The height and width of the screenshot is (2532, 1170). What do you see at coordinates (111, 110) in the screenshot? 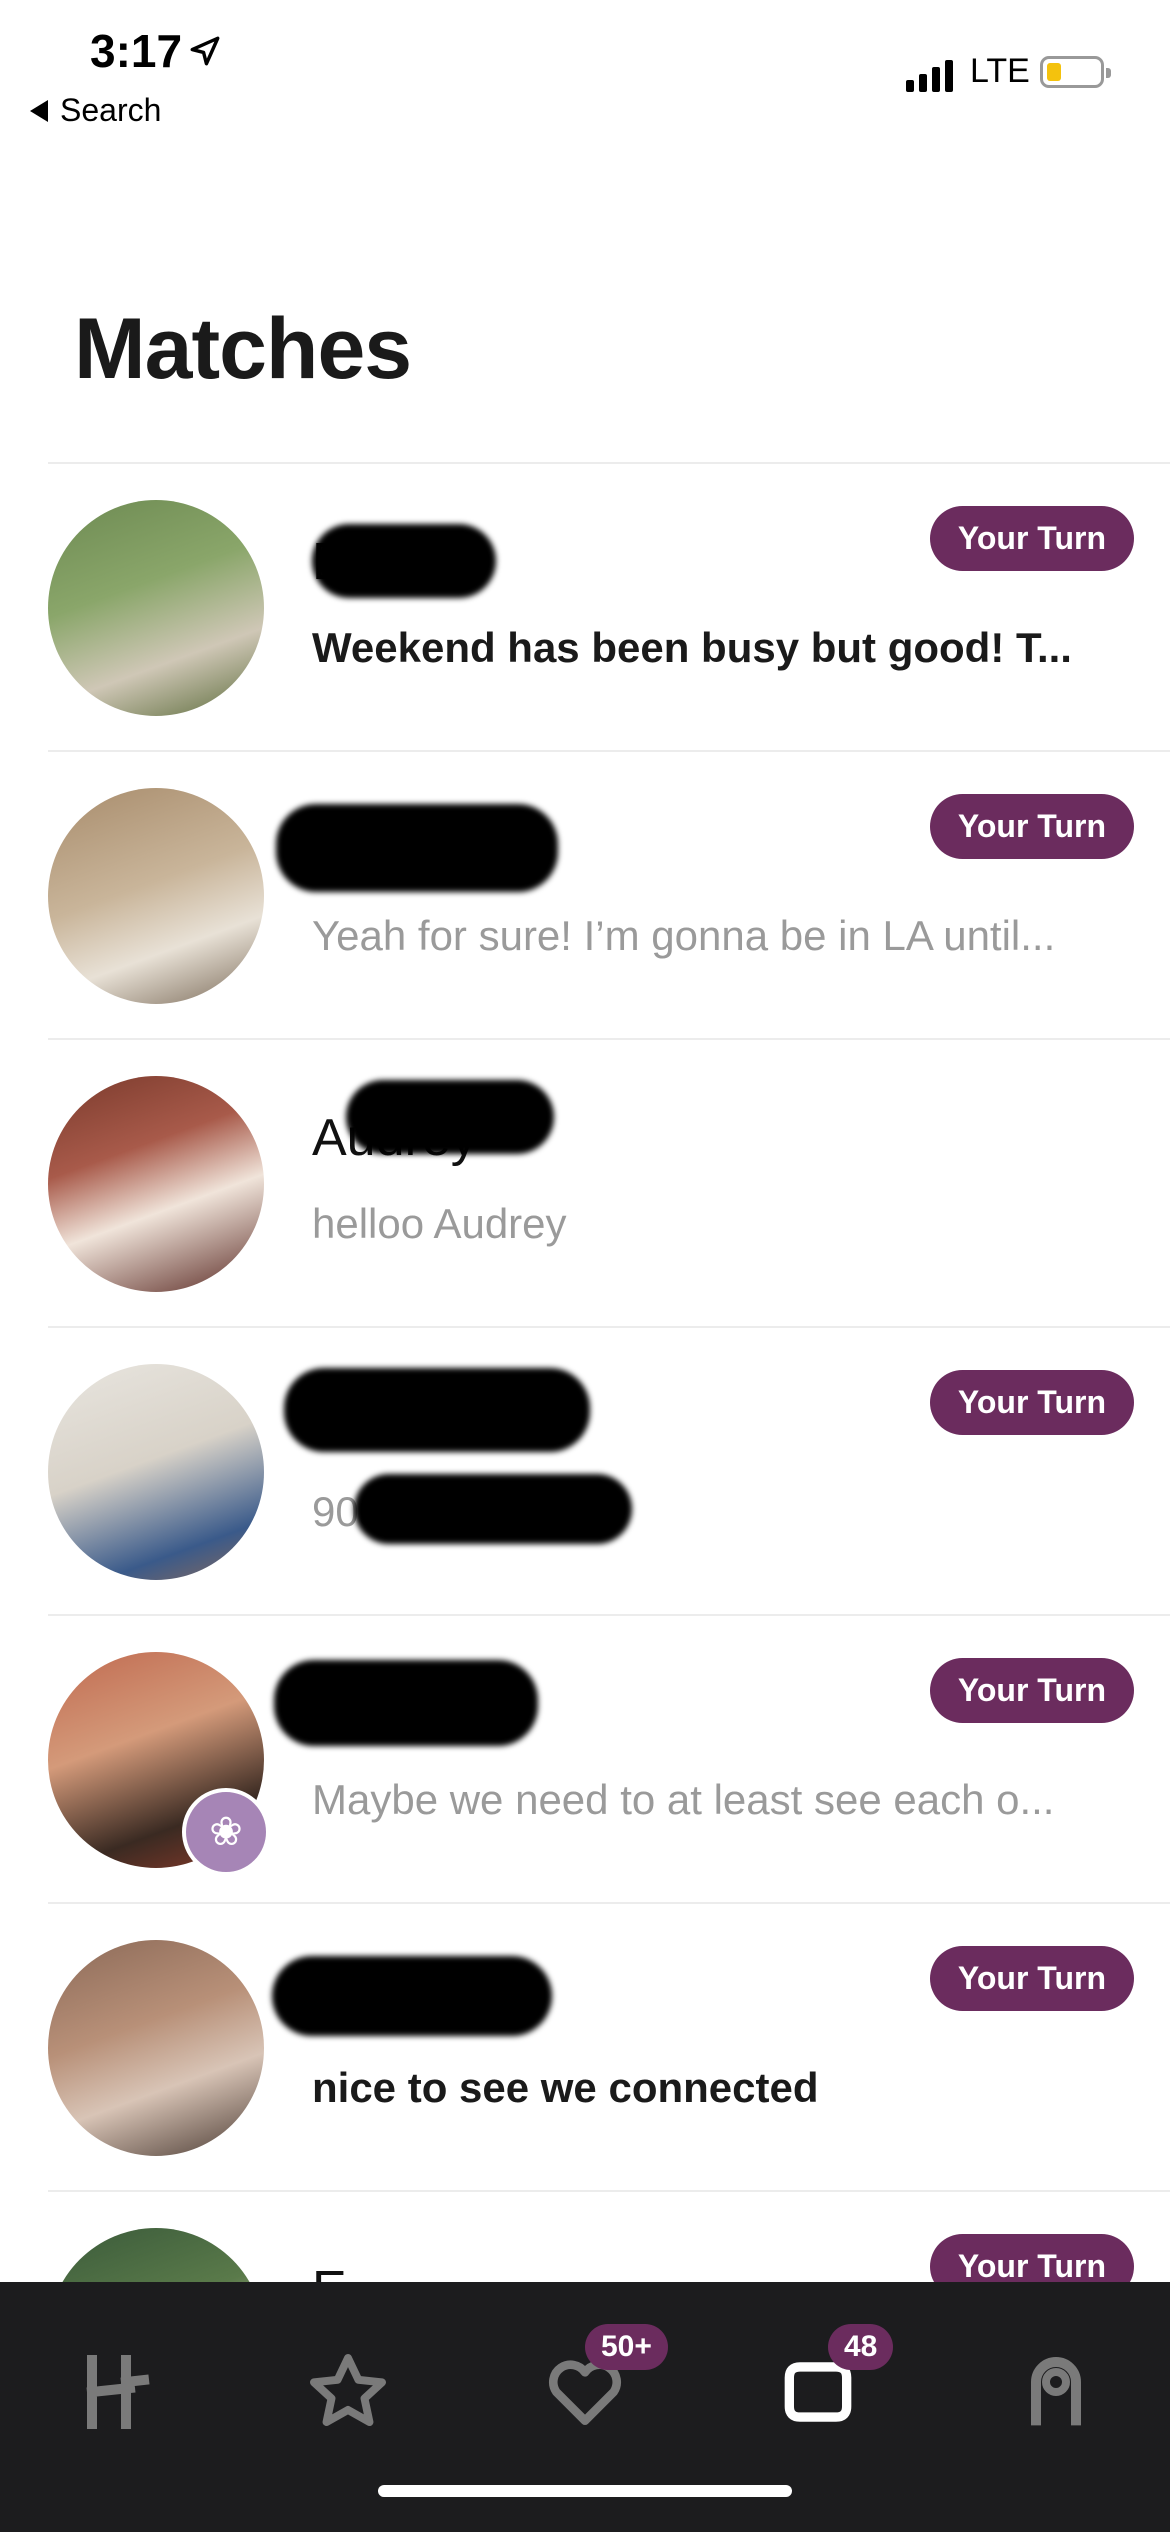
I see `back-label: Search` at bounding box center [111, 110].